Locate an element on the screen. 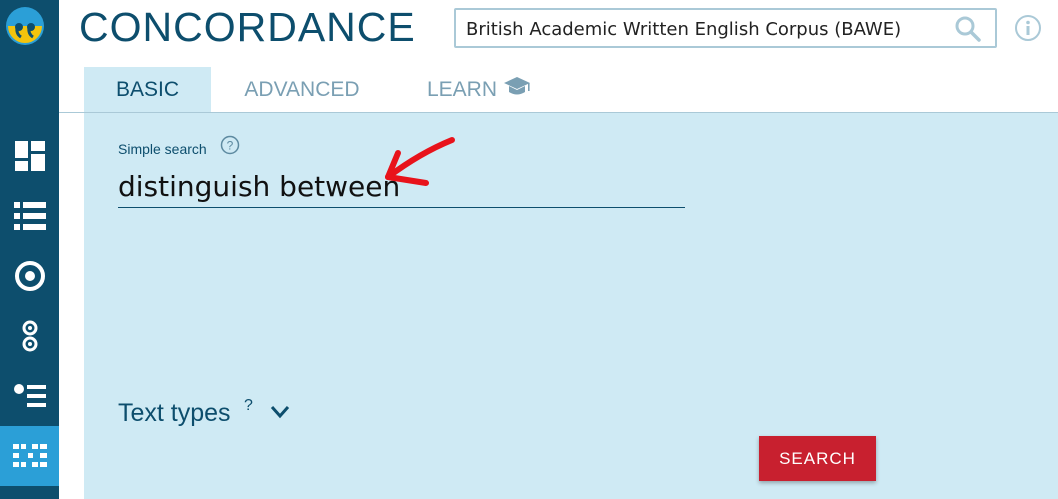 This screenshot has height=499, width=1058. text-types-help: ? is located at coordinates (248, 406).